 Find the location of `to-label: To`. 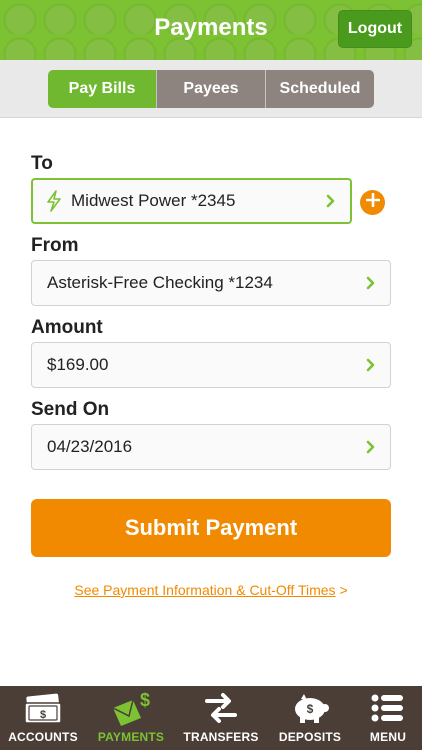

to-label: To is located at coordinates (42, 163).